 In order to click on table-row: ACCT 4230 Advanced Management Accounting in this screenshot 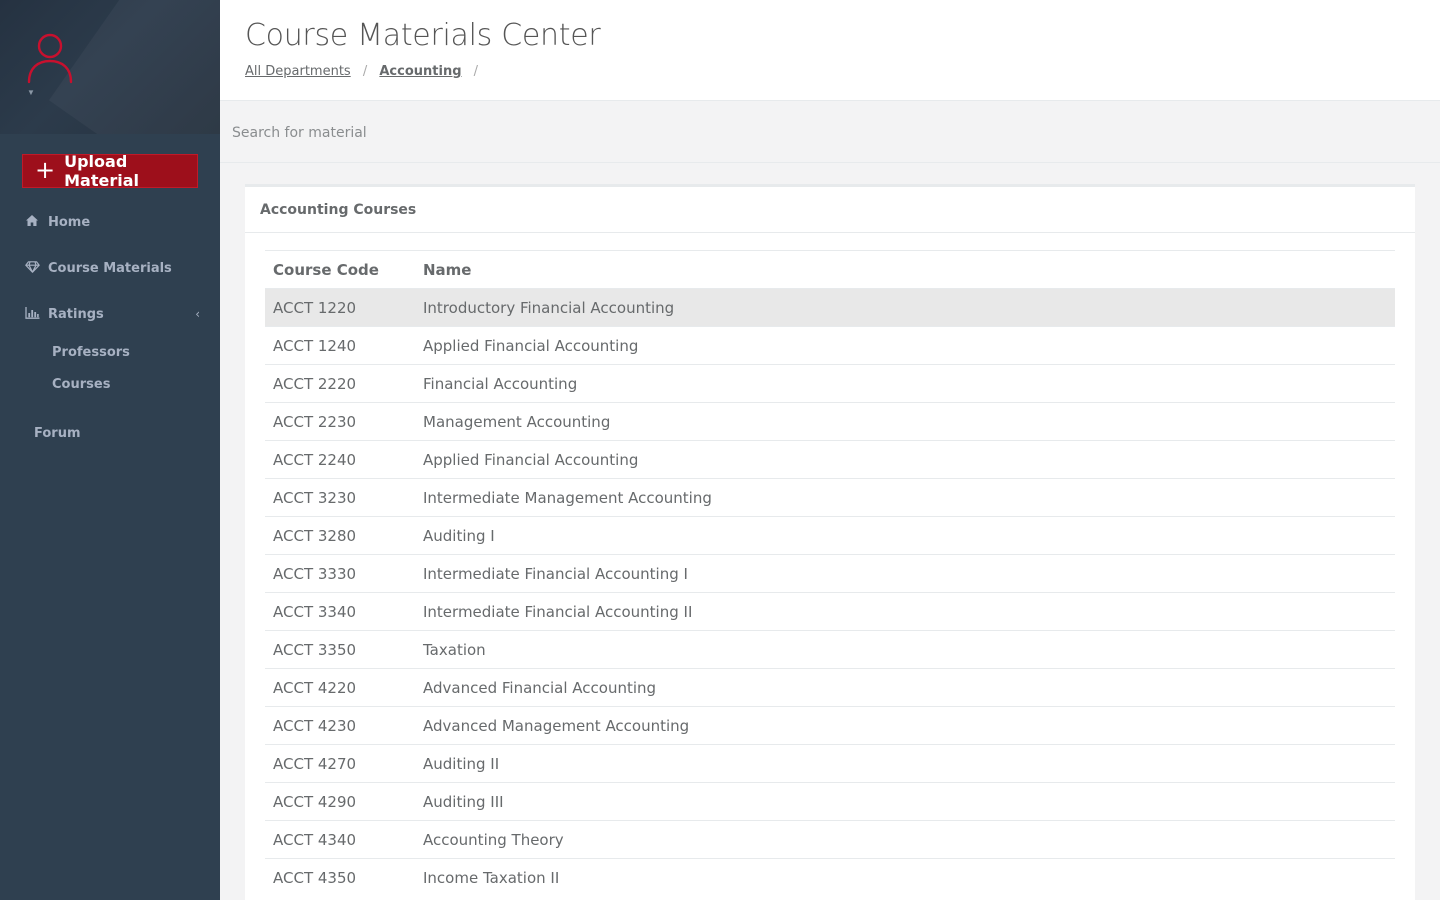, I will do `click(830, 725)`.